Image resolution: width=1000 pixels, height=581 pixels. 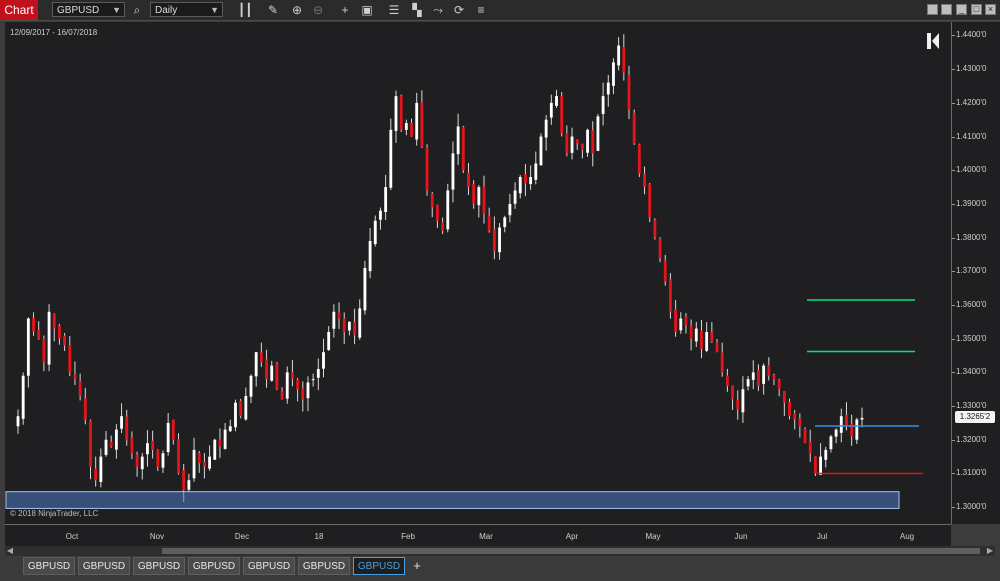 I want to click on price-tick-label: 1.3400'0, so click(x=971, y=372).